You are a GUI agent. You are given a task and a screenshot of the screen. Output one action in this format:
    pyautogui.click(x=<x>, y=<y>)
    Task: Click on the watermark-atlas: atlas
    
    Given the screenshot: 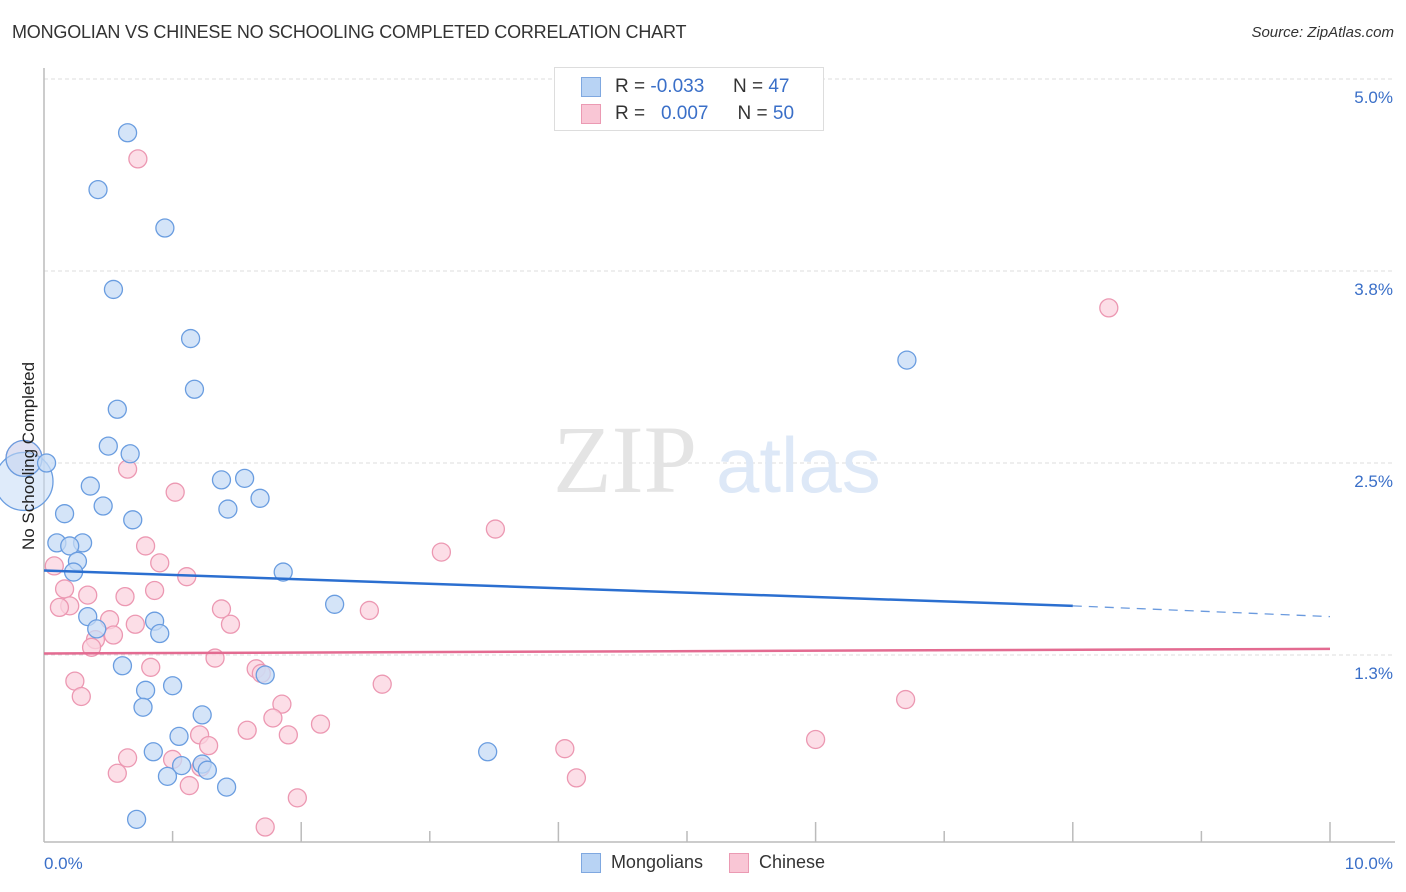 What is the action you would take?
    pyautogui.click(x=798, y=465)
    